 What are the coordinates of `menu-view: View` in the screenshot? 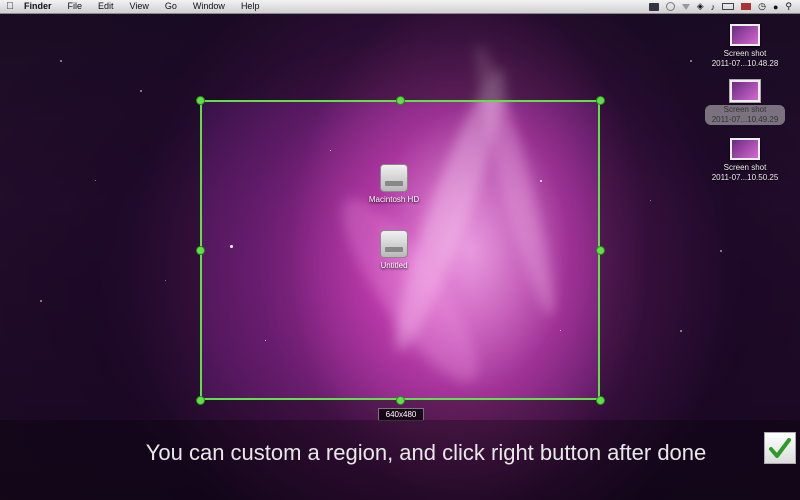 It's located at (139, 6).